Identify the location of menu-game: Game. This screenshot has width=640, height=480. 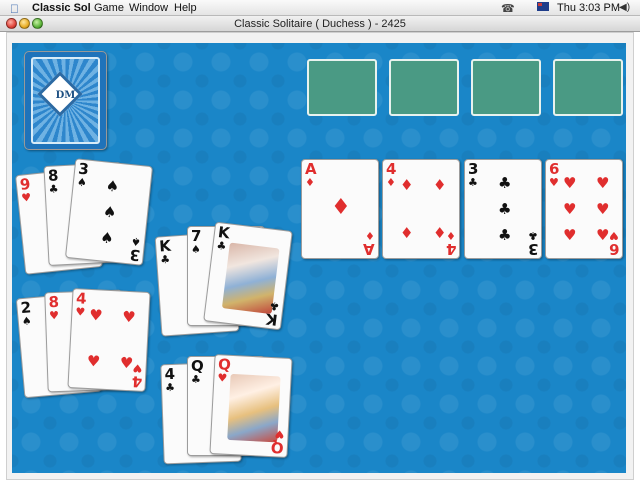
(109, 8).